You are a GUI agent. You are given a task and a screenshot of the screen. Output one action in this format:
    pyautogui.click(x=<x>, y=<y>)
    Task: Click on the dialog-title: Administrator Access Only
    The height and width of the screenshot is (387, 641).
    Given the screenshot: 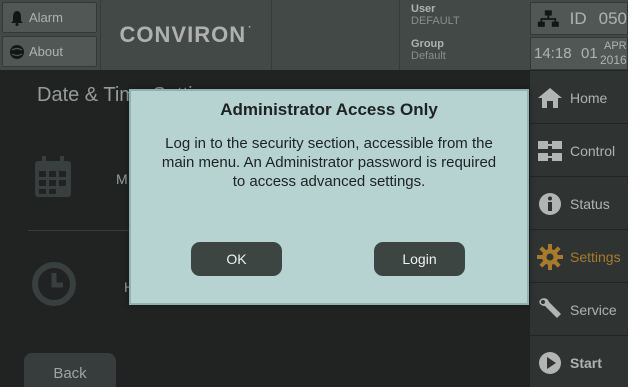 What is the action you would take?
    pyautogui.click(x=329, y=109)
    